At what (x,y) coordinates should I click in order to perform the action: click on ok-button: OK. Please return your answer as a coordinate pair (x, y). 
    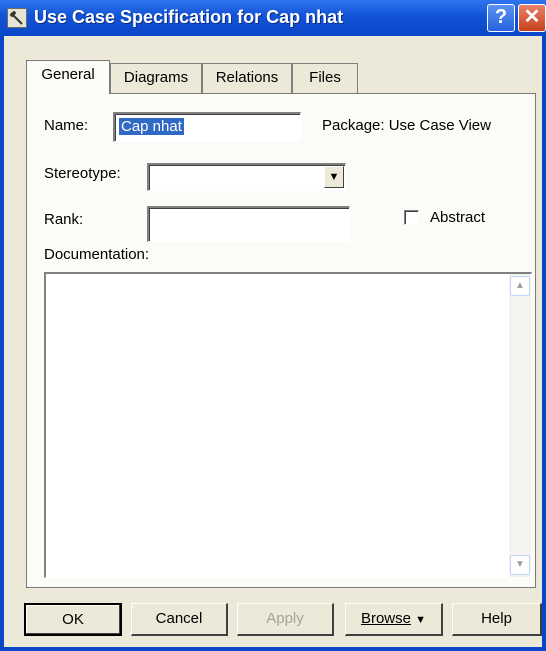
    Looking at the image, I should click on (73, 619).